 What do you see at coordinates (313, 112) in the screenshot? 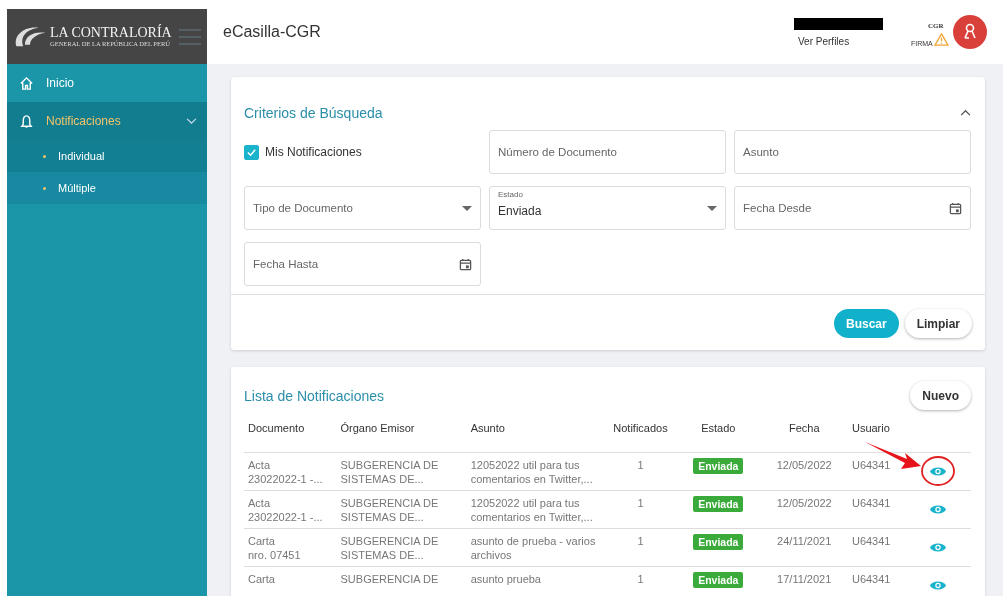
I see `card-title: Criterios de Búsqueda` at bounding box center [313, 112].